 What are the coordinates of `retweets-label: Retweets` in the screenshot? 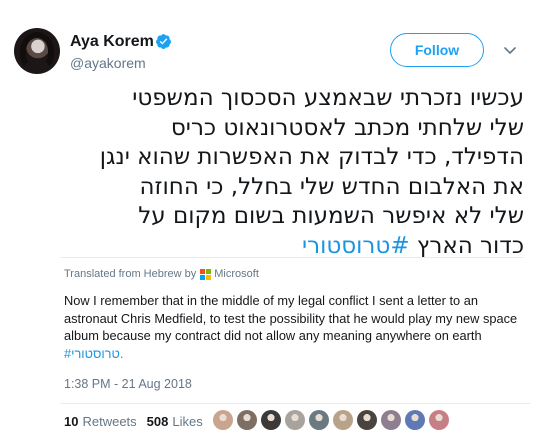 It's located at (109, 421).